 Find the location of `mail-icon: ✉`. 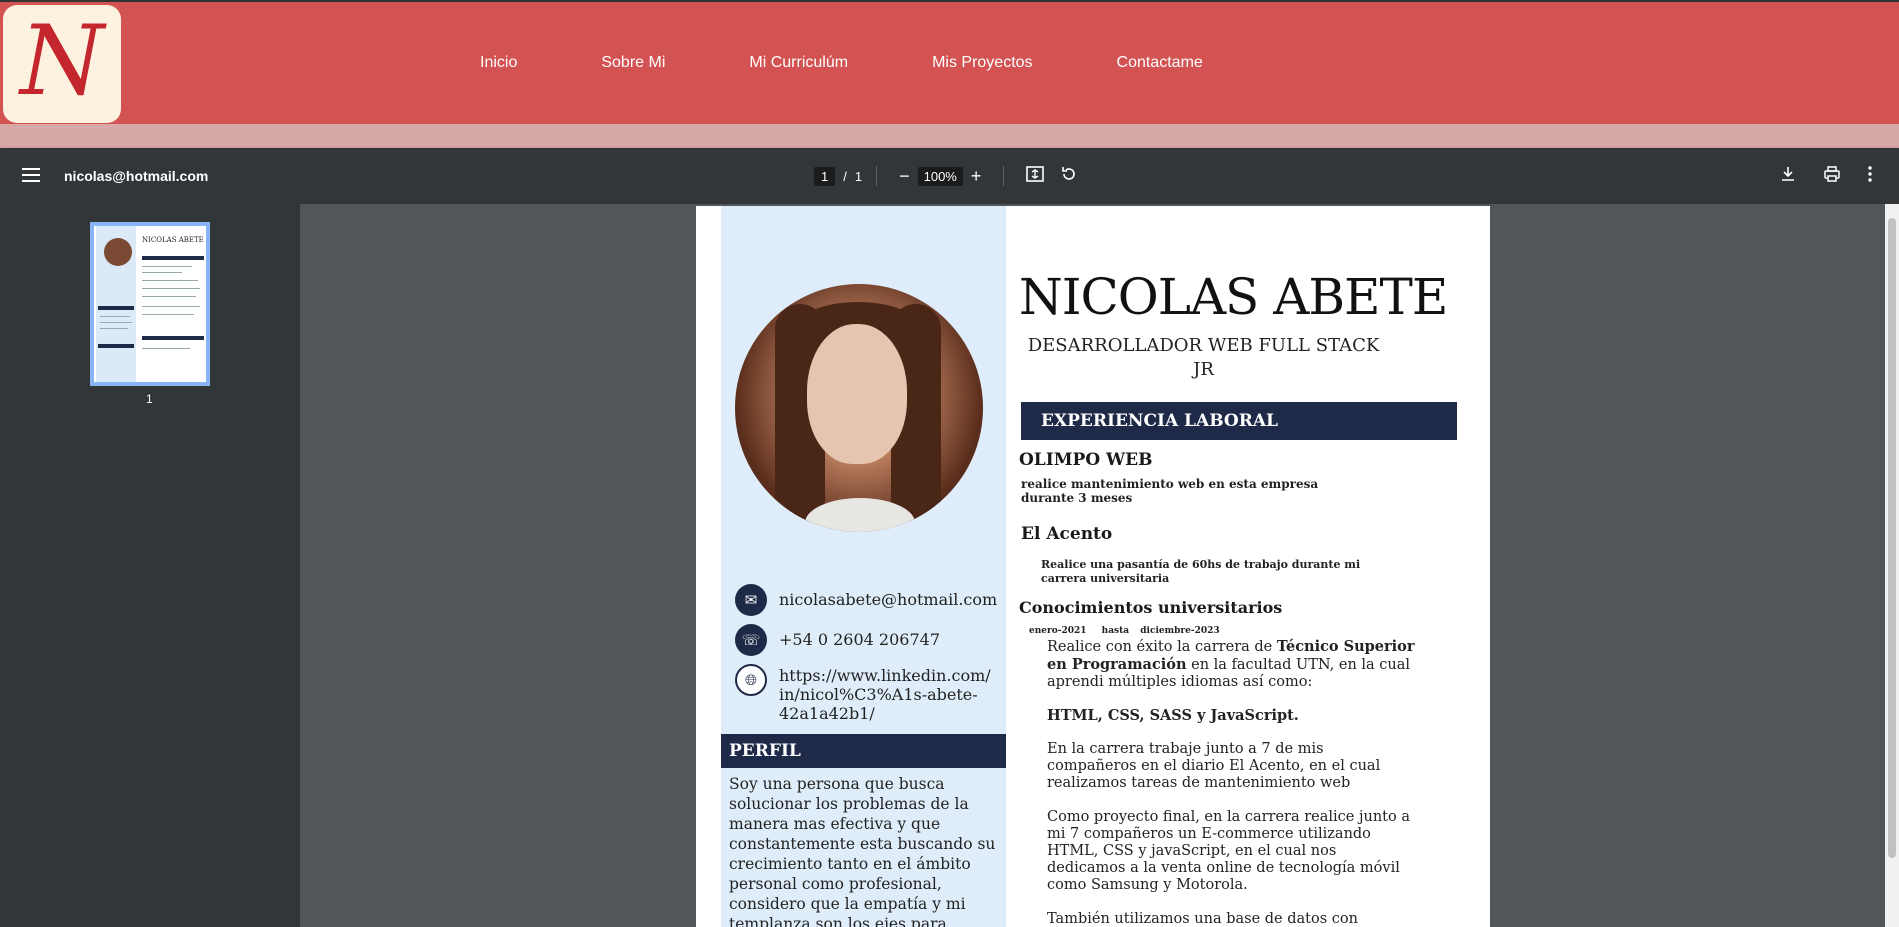

mail-icon: ✉ is located at coordinates (751, 600).